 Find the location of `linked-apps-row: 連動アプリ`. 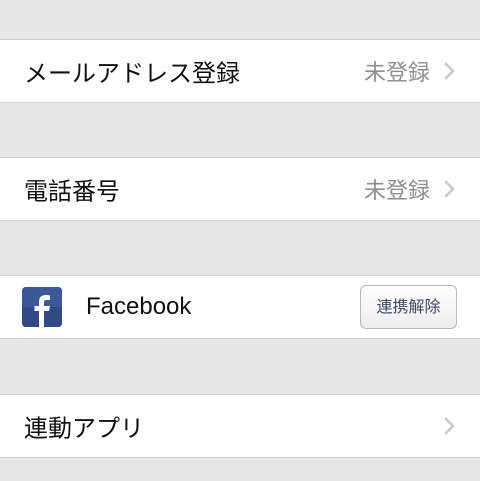

linked-apps-row: 連動アプリ is located at coordinates (240, 426).